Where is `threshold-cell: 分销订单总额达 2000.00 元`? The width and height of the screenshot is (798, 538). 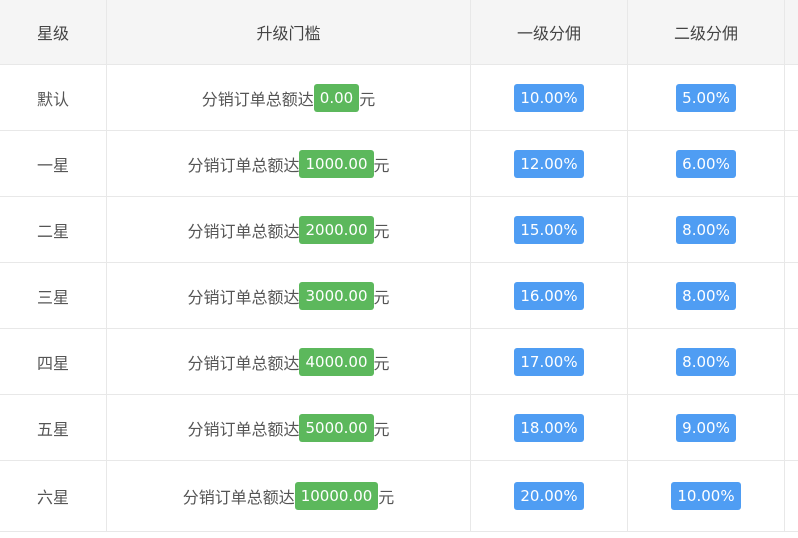
threshold-cell: 分销订单总额达 2000.00 元 is located at coordinates (289, 229).